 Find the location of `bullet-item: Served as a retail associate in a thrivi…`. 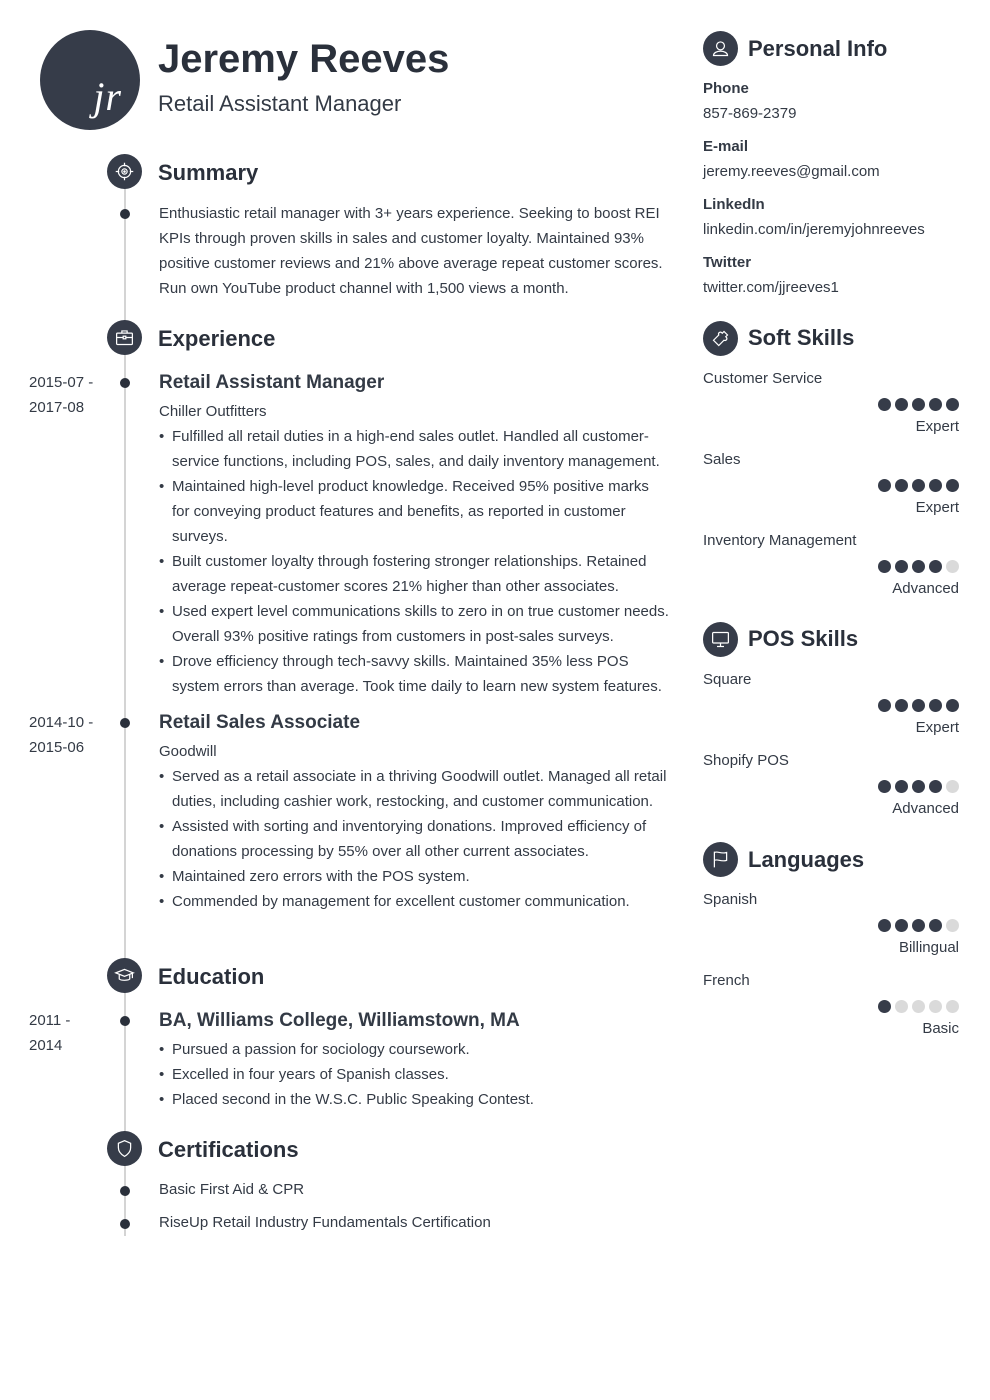

bullet-item: Served as a retail associate in a thrivi… is located at coordinates (414, 789).